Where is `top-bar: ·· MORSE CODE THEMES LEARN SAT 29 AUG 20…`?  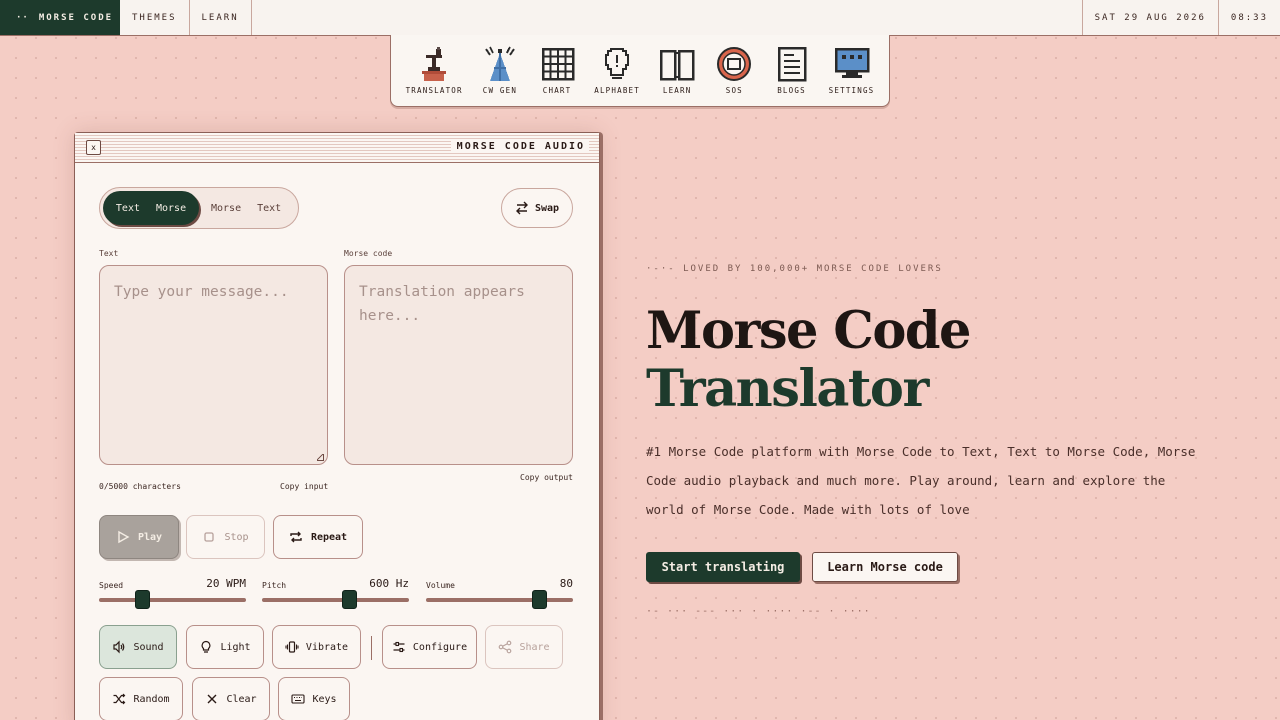 top-bar: ·· MORSE CODE THEMES LEARN SAT 29 AUG 20… is located at coordinates (640, 18).